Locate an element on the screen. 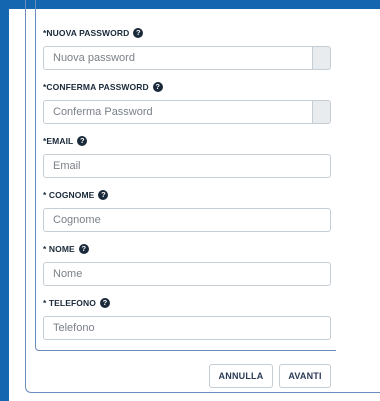 The width and height of the screenshot is (380, 401). nuova-password-input is located at coordinates (178, 58).